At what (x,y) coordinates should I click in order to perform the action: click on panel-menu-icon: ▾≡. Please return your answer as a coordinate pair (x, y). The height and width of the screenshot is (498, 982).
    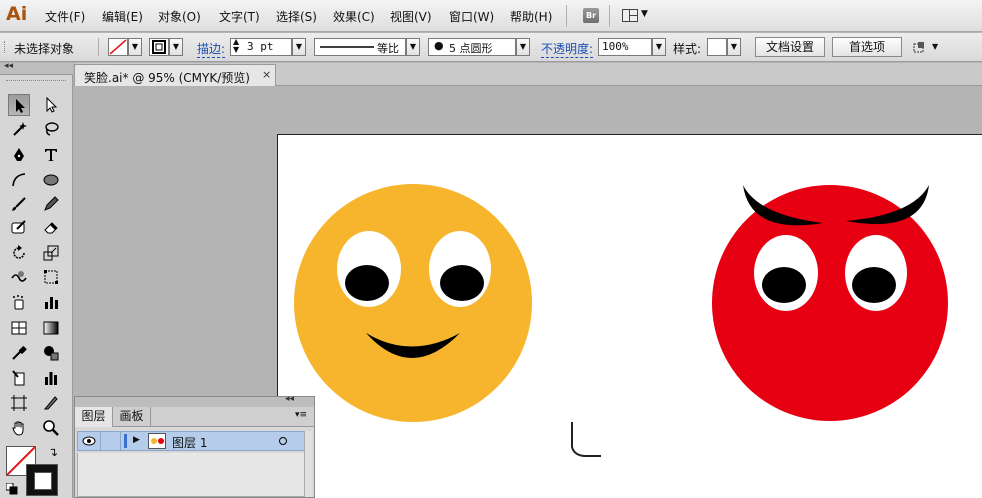
    Looking at the image, I should click on (301, 415).